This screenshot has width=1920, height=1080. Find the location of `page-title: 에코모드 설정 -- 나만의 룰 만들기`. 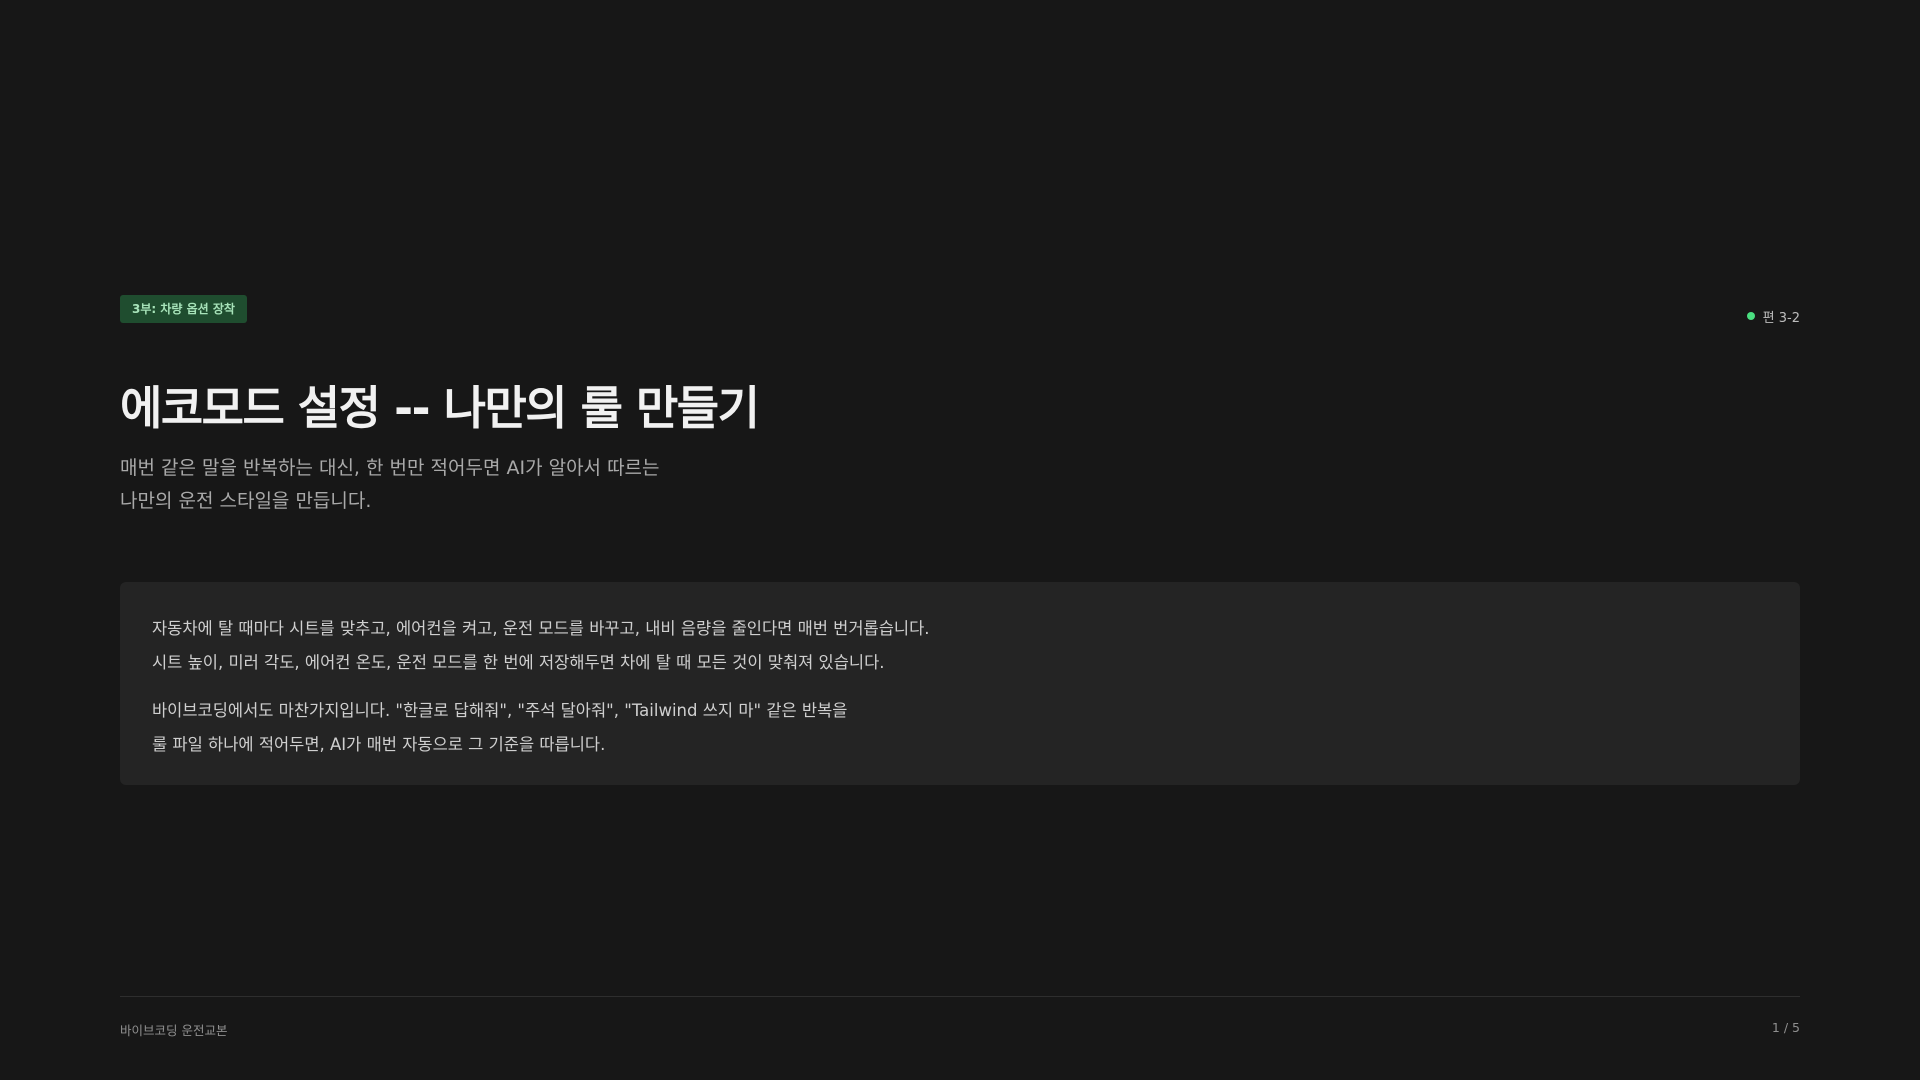

page-title: 에코모드 설정 -- 나만의 룰 만들기 is located at coordinates (440, 408).